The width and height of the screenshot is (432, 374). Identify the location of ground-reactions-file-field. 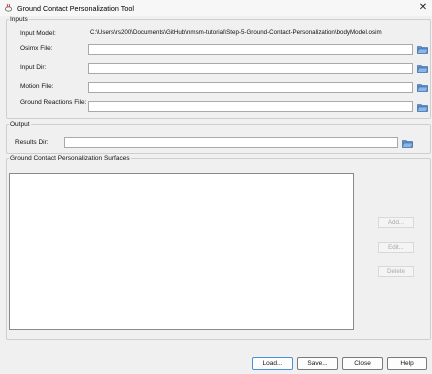
(250, 106).